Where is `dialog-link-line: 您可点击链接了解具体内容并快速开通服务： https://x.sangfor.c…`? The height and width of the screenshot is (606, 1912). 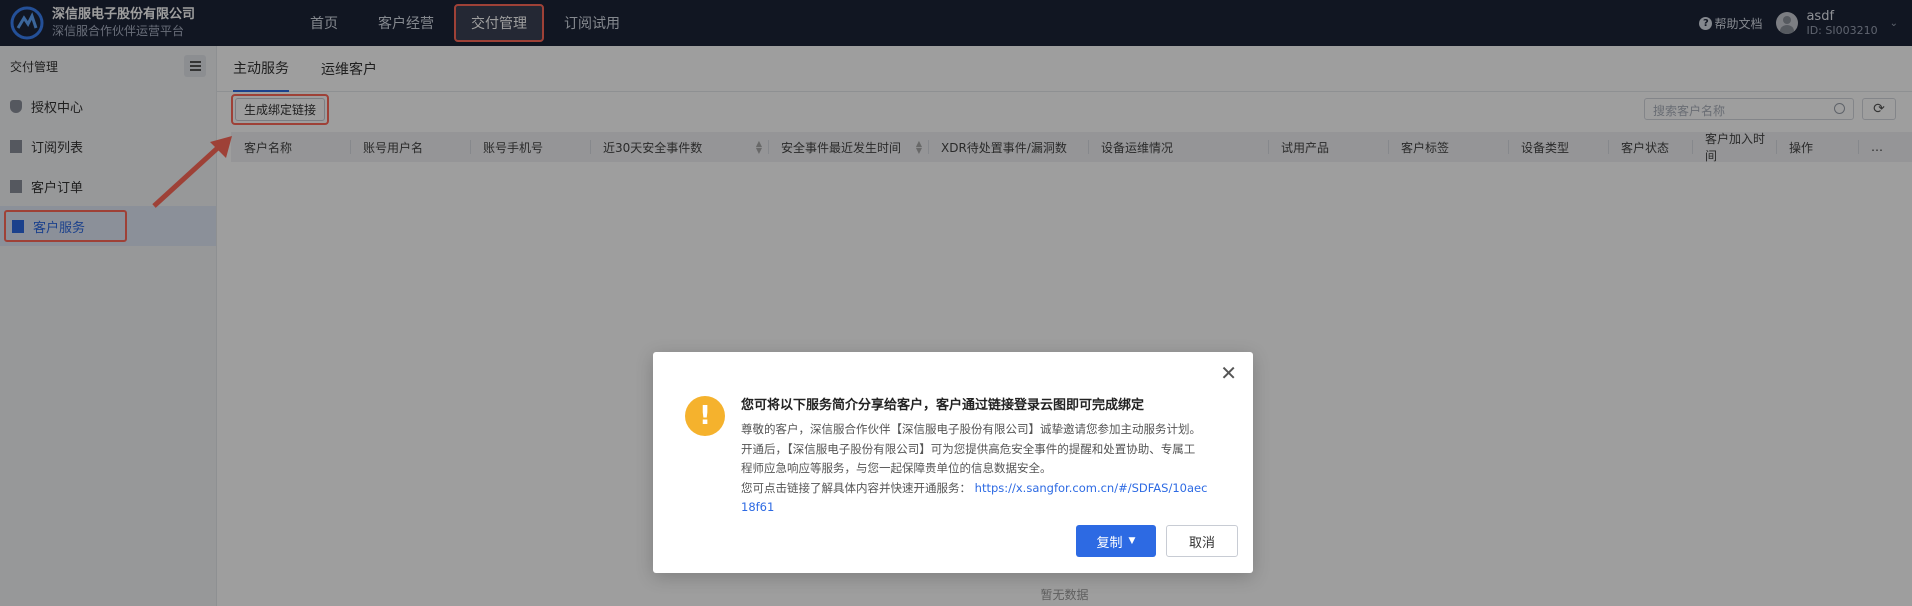
dialog-link-line: 您可点击链接了解具体内容并快速开通服务： https://x.sangfor.c… is located at coordinates (986, 489).